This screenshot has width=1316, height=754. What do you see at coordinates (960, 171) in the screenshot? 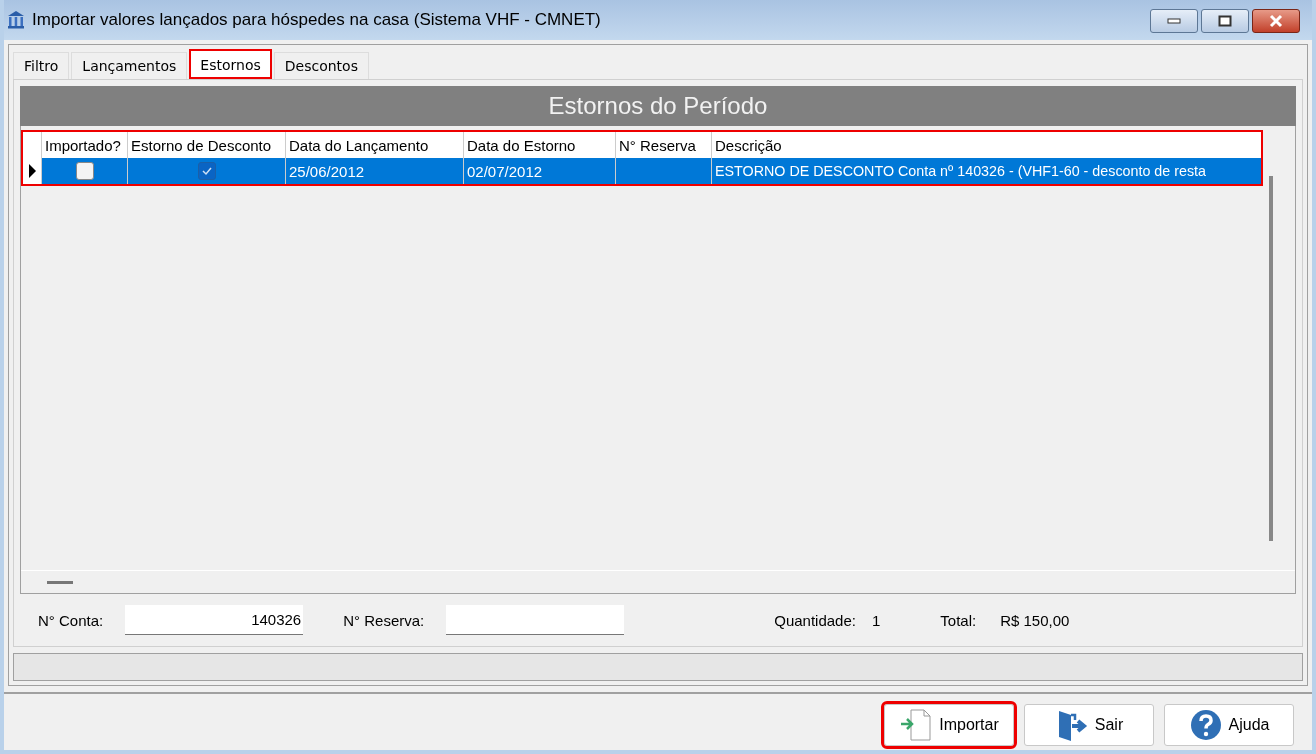
I see `table-cell: ESTORNO DE DESCONTO Conta nº 140326 - (VHF1-60 - desconto de resta` at bounding box center [960, 171].